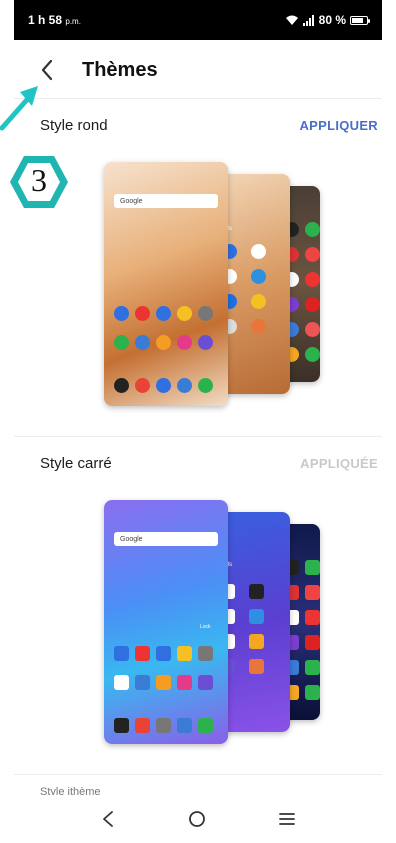 This screenshot has width=396, height=843. I want to click on step-badge: 3, so click(39, 182).